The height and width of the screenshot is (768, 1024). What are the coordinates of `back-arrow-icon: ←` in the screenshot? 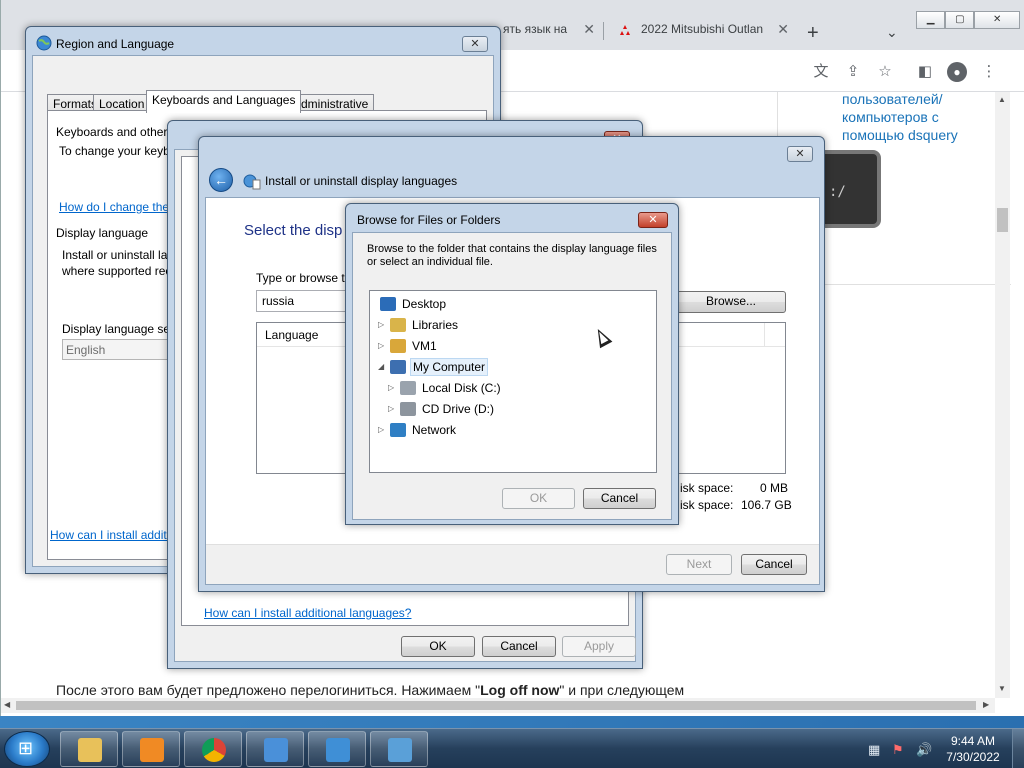 It's located at (221, 180).